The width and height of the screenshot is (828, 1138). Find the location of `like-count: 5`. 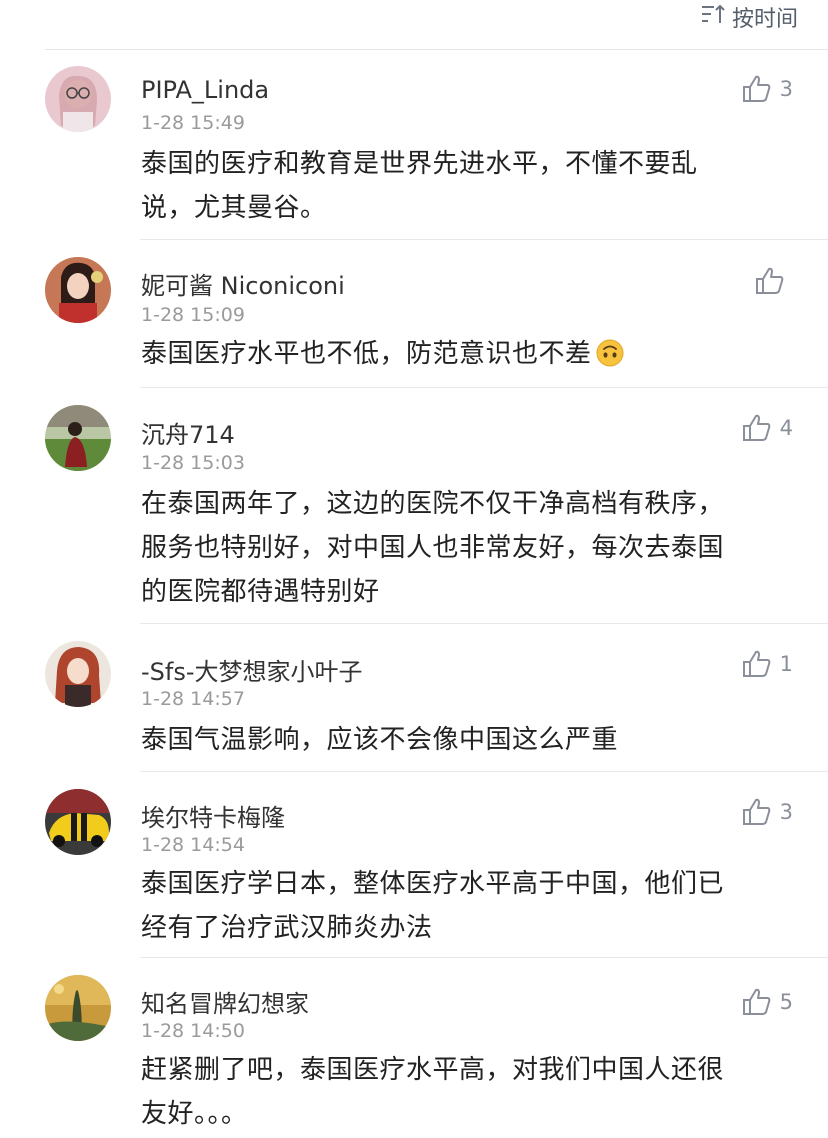

like-count: 5 is located at coordinates (786, 1002).